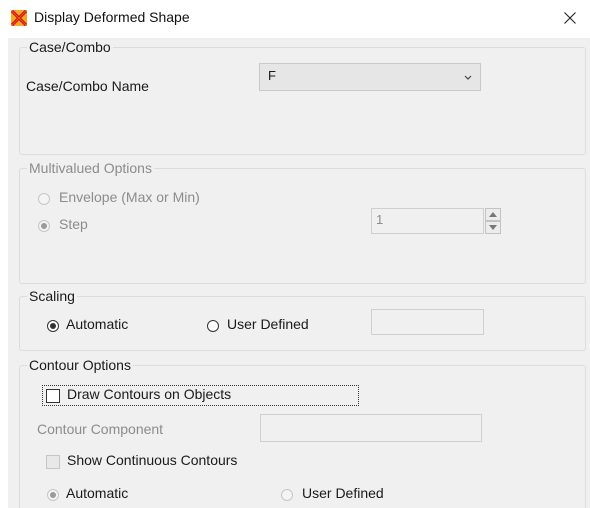 The image size is (590, 508). What do you see at coordinates (427, 221) in the screenshot?
I see `step-input: 1` at bounding box center [427, 221].